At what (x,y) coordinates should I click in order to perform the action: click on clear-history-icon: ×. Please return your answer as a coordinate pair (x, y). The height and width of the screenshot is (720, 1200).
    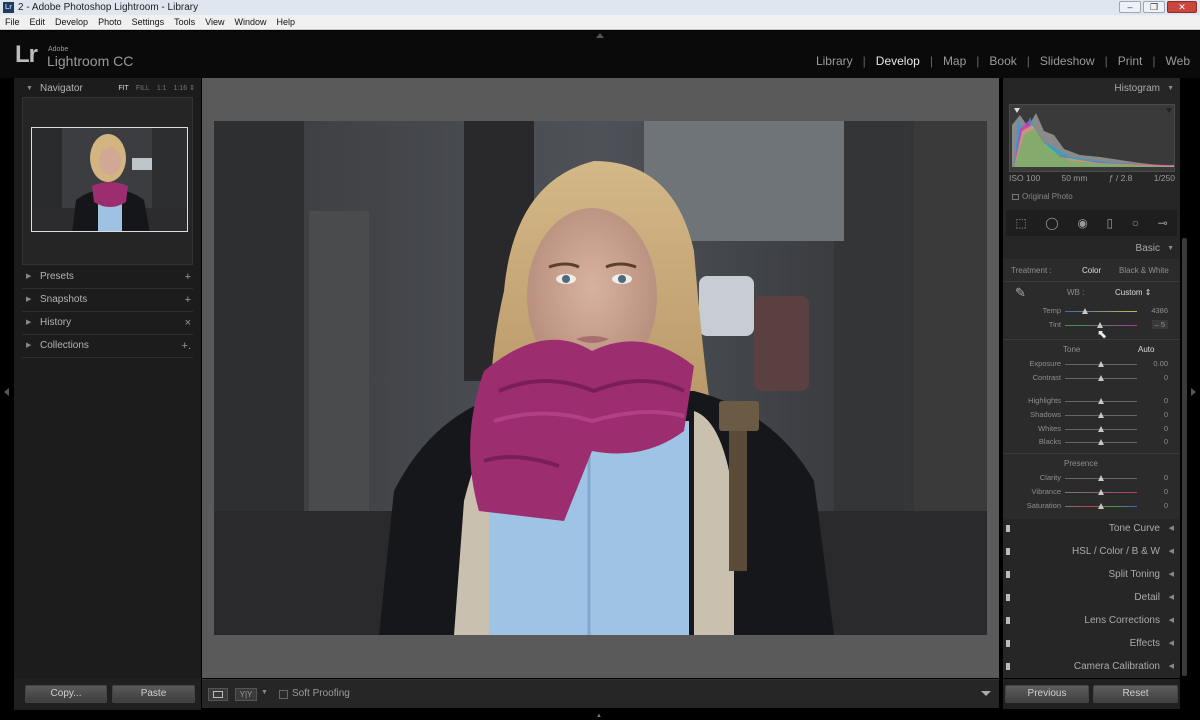
    Looking at the image, I should click on (188, 323).